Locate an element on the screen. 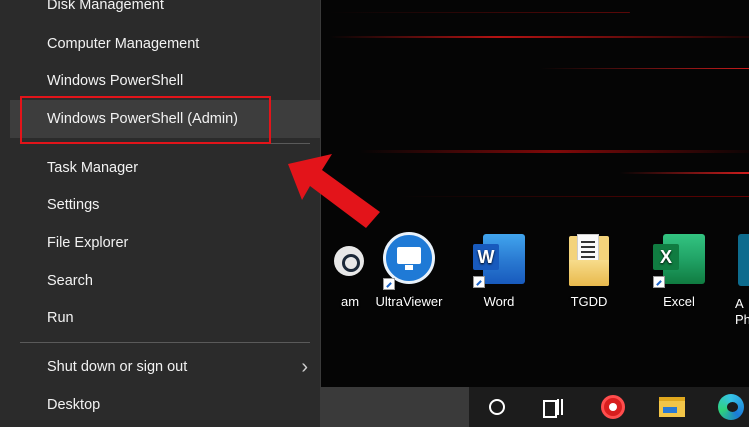 The height and width of the screenshot is (427, 749). menu-item-desktop: Desktop is located at coordinates (165, 405).